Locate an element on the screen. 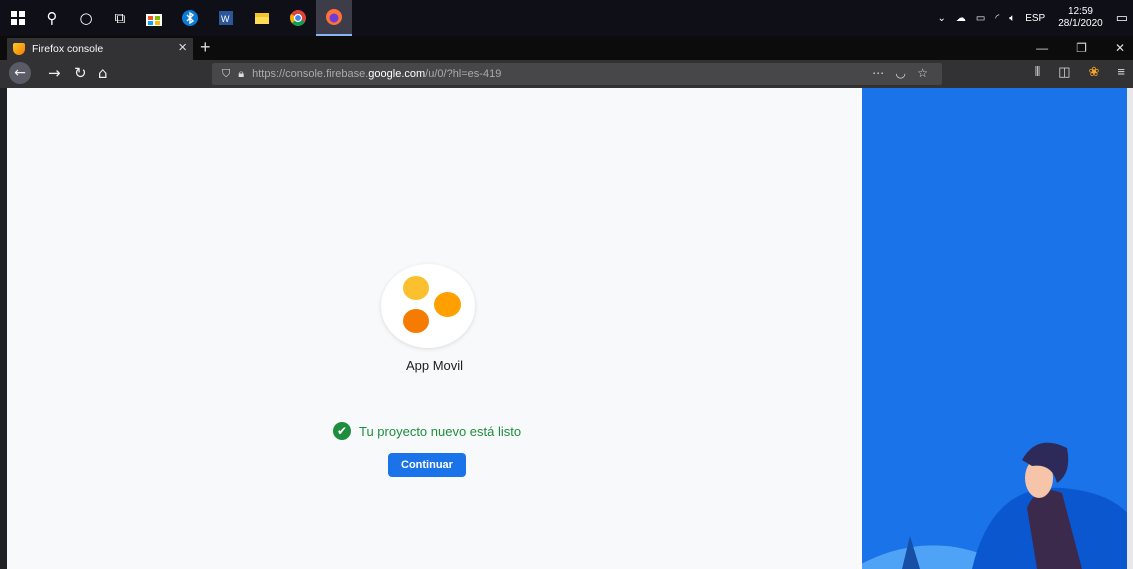 The image size is (1133, 569). back-arrow-icon: ← is located at coordinates (20, 73).